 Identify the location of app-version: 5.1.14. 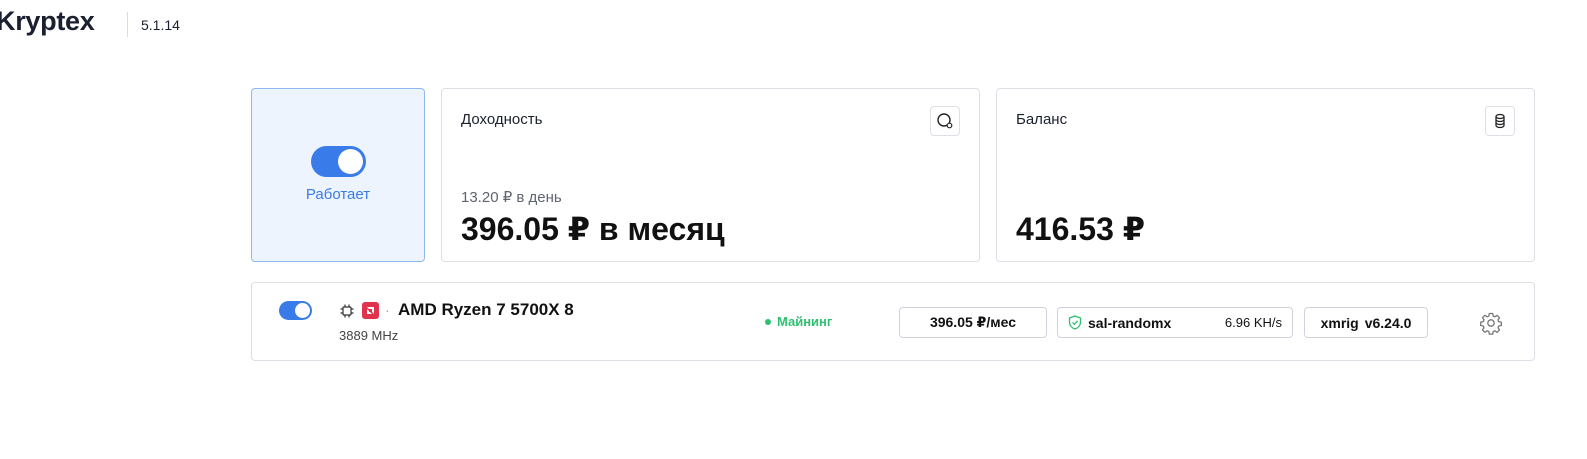
(160, 25).